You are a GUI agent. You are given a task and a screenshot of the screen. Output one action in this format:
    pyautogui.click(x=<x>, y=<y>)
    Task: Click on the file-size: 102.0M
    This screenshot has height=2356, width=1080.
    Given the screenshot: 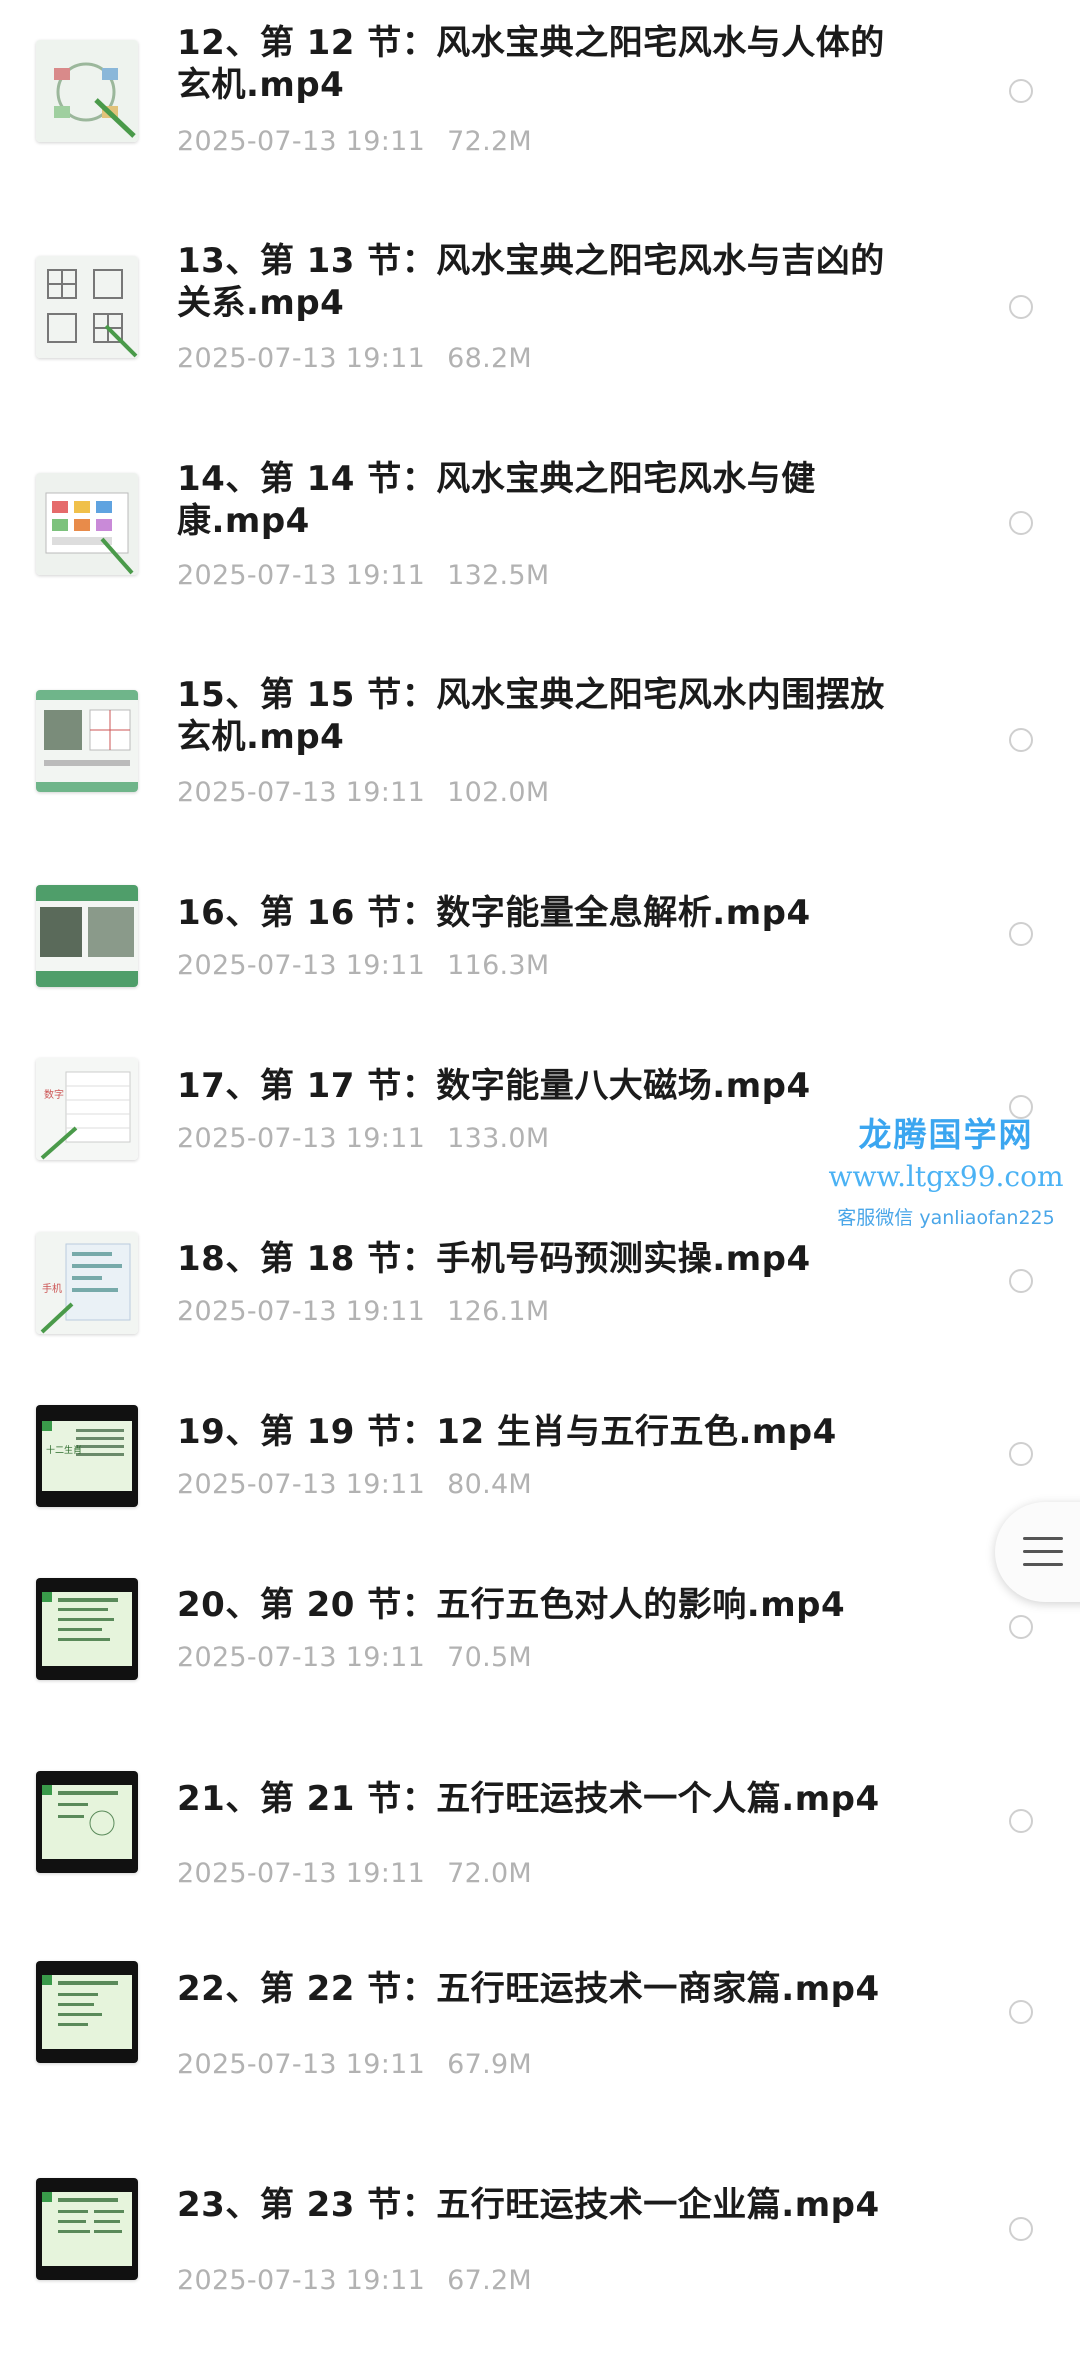 What is the action you would take?
    pyautogui.click(x=498, y=792)
    